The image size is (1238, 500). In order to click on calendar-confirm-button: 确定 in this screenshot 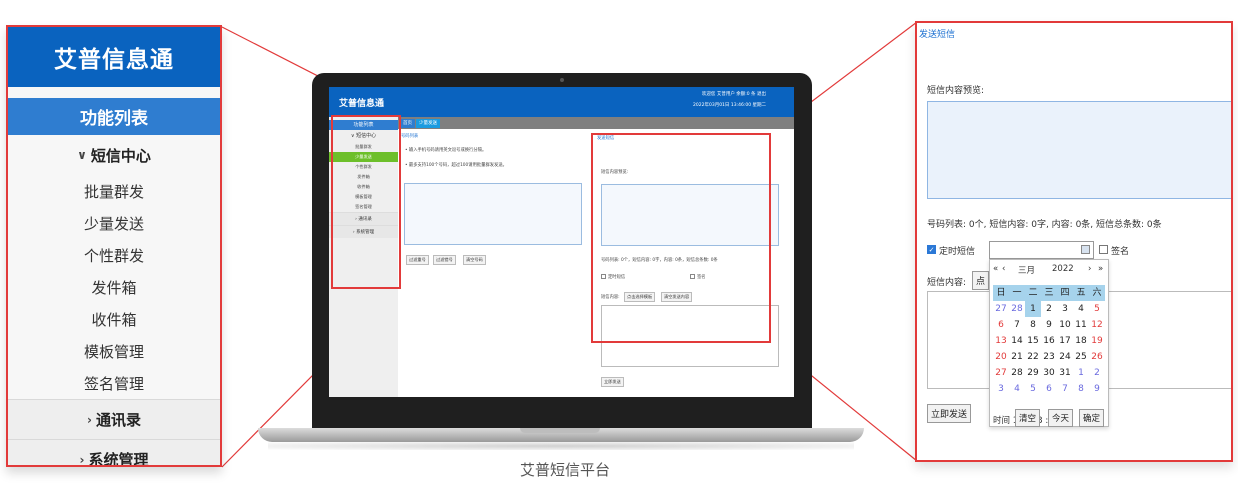, I will do `click(1092, 418)`.